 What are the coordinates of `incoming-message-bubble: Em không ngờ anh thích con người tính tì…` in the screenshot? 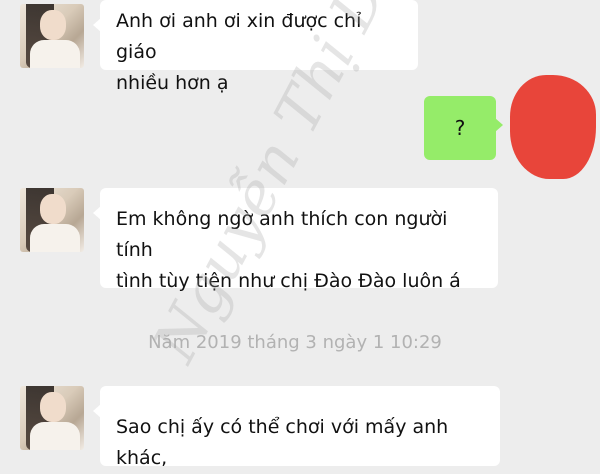 It's located at (295, 240).